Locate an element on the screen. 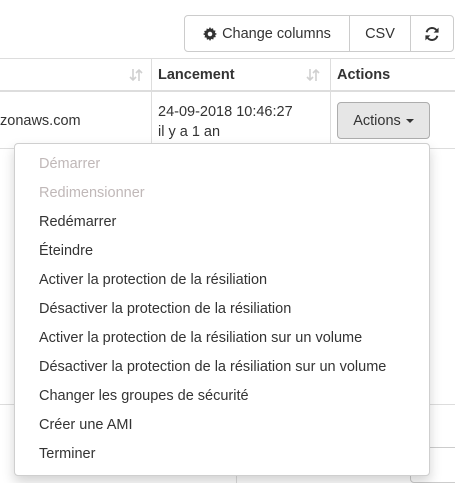 This screenshot has width=455, height=483. actions-dropdown-button: Actions is located at coordinates (383, 120).